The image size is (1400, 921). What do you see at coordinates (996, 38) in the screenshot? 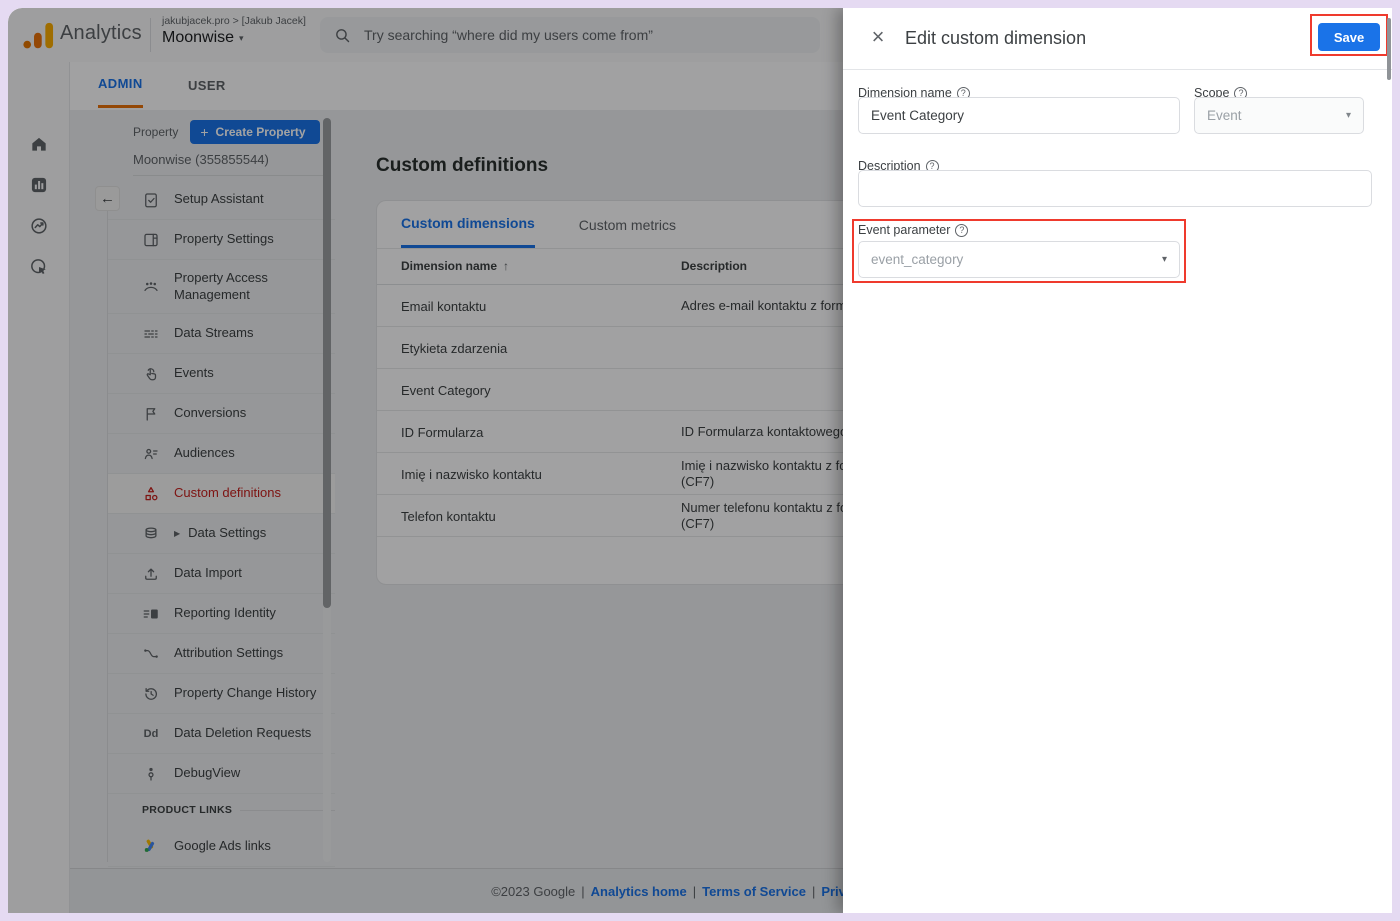
I see `panel-title: Edit custom dimension` at bounding box center [996, 38].